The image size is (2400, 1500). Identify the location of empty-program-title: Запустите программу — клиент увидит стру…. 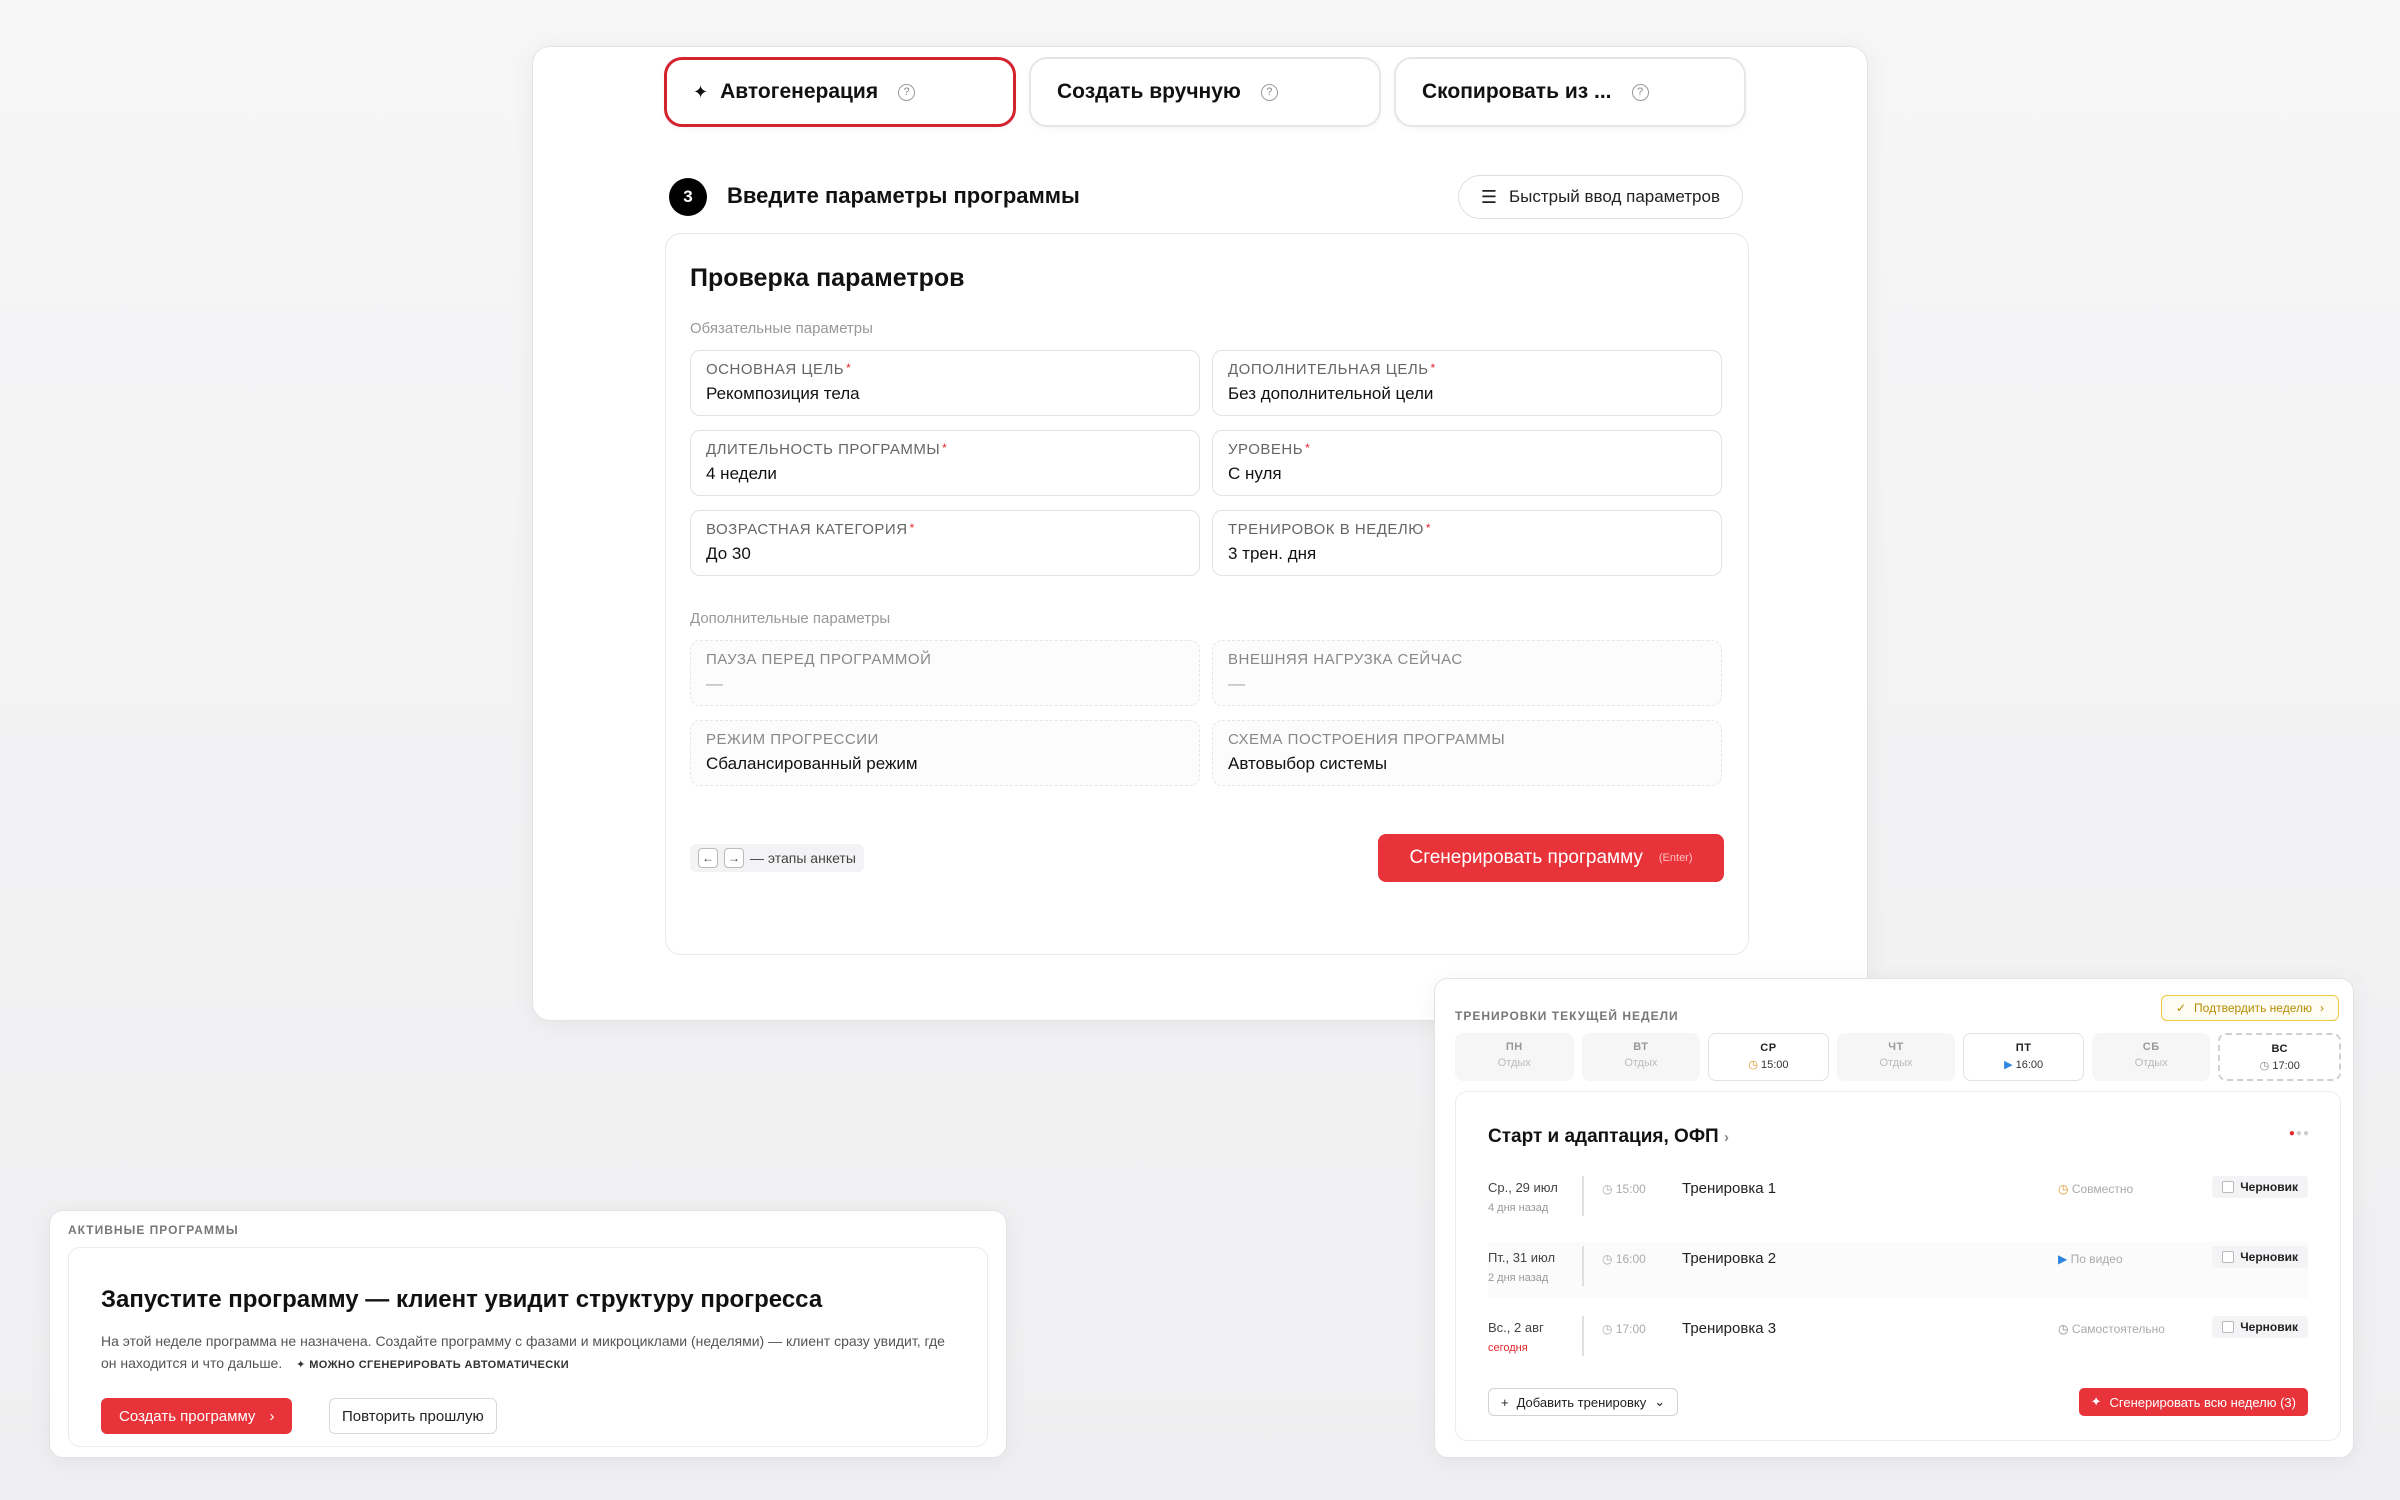
(462, 1299).